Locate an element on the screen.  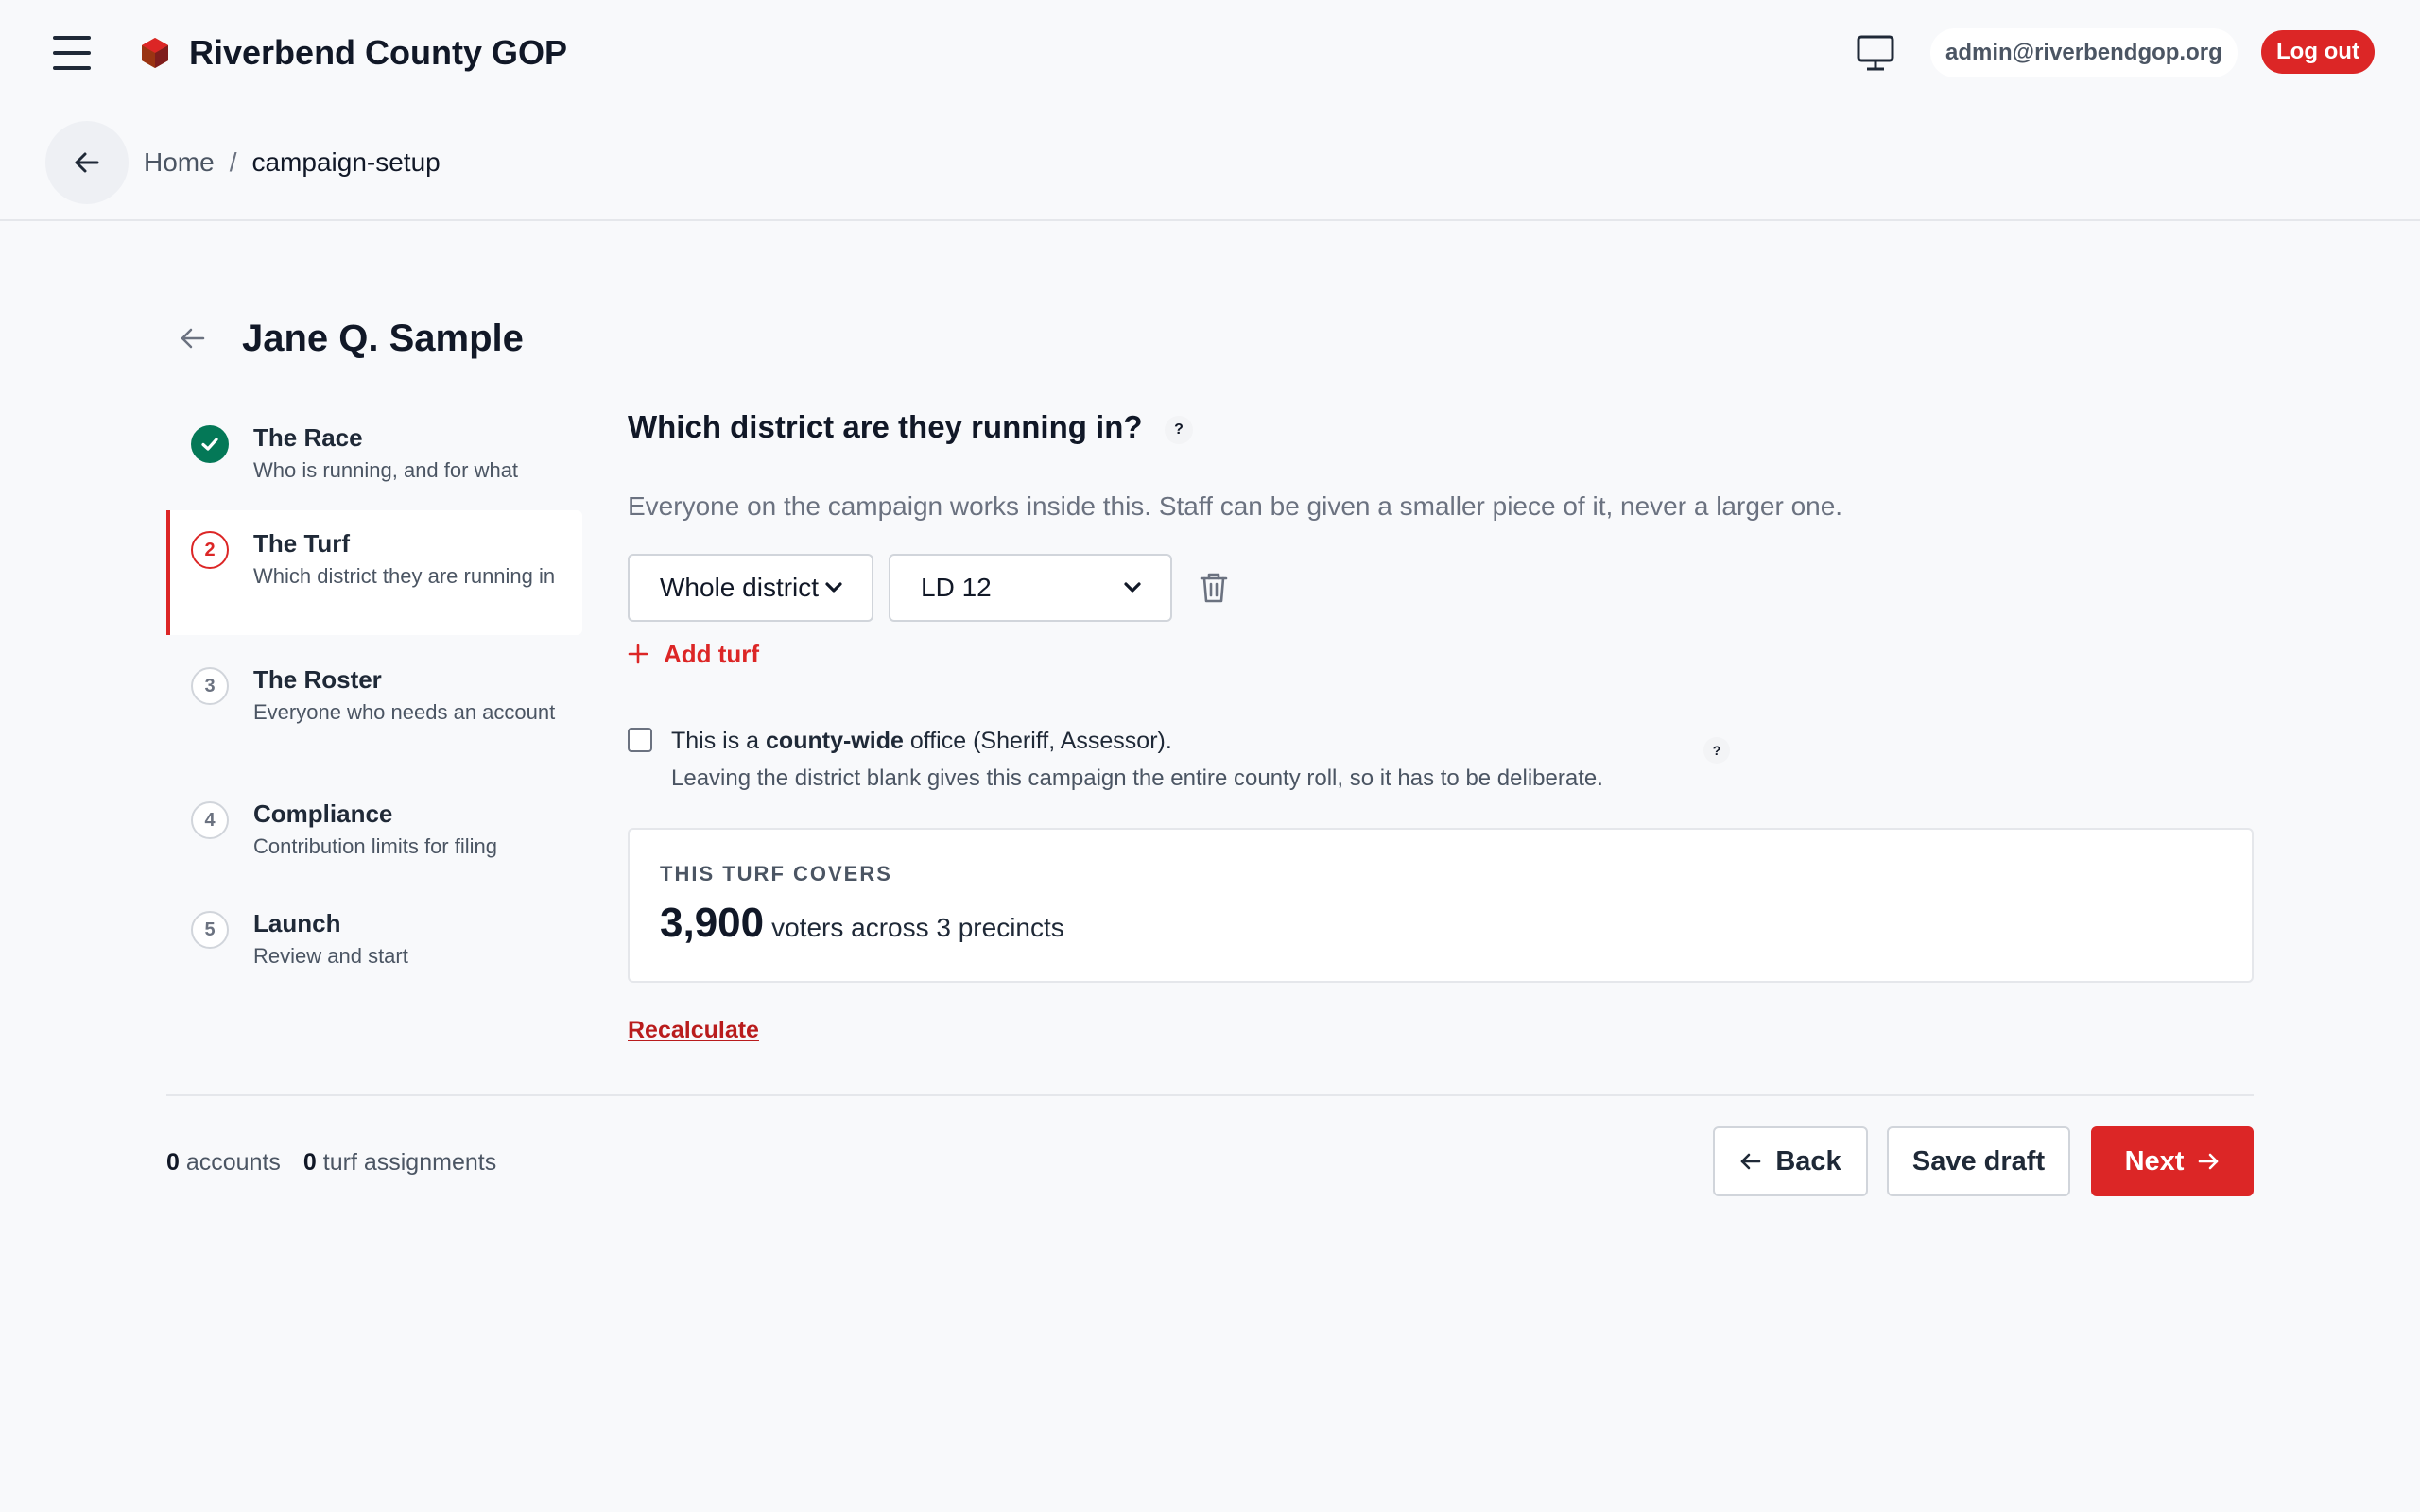
coverage-value: 3,900 voters across 3 precincts is located at coordinates (862, 923).